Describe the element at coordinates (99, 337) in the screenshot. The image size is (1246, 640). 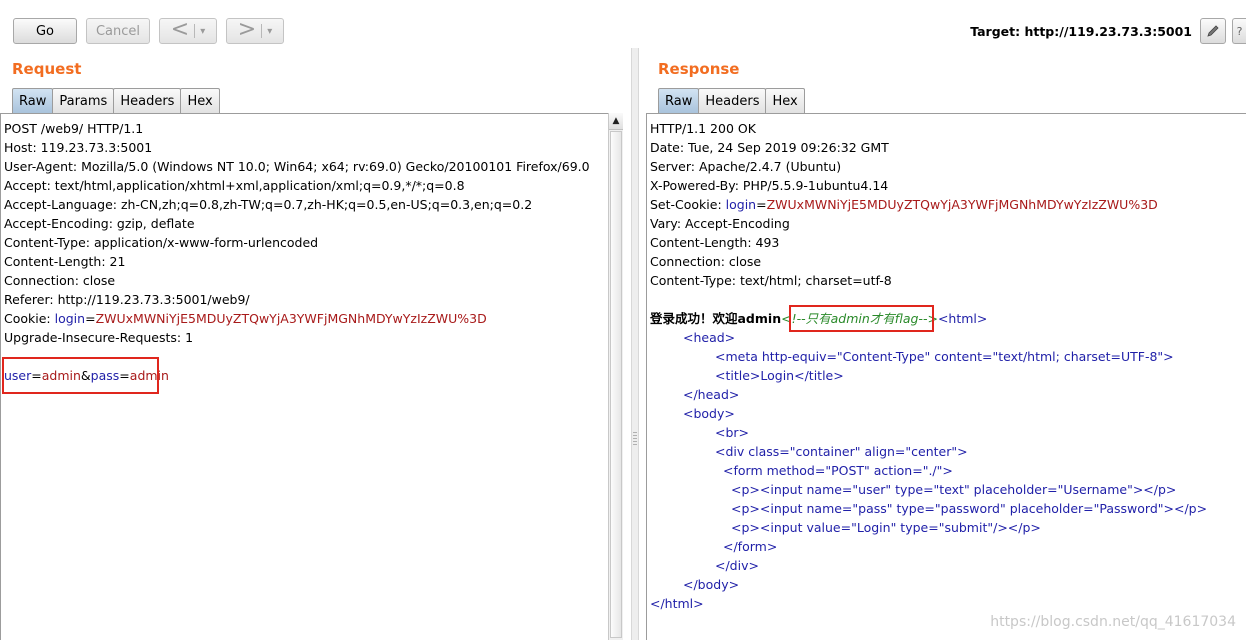
I see `request-line: Upgrade-Insecure-Requests: 1` at that location.